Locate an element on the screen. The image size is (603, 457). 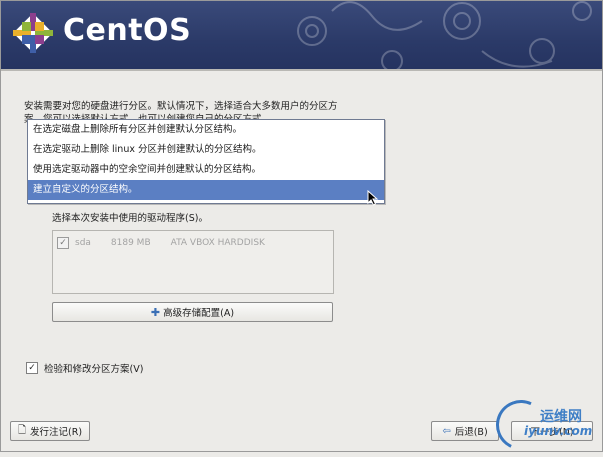
disk-size: 8189 MB is located at coordinates (130, 243).